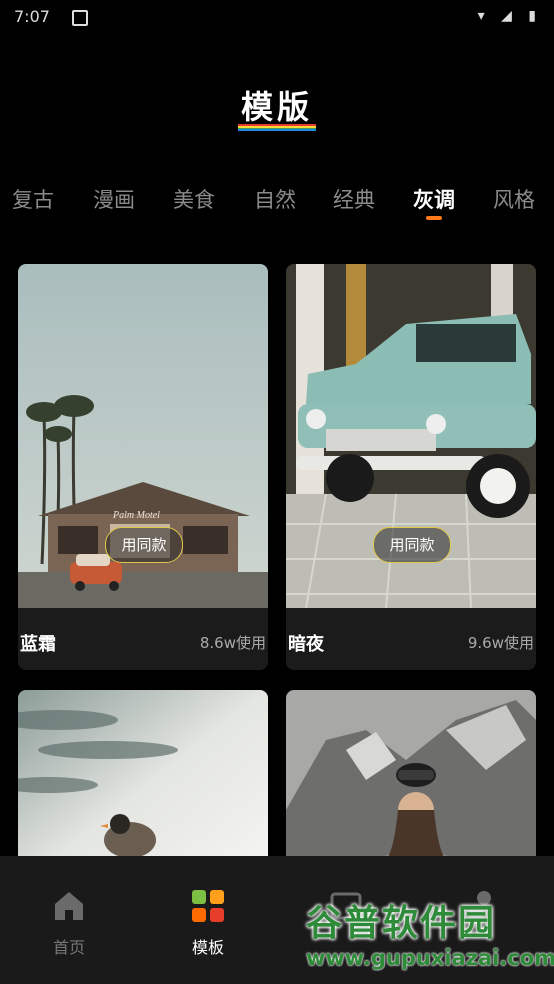 This screenshot has width=554, height=984. What do you see at coordinates (430, 958) in the screenshot?
I see `watermark-url: www.gupuxiazai.com` at bounding box center [430, 958].